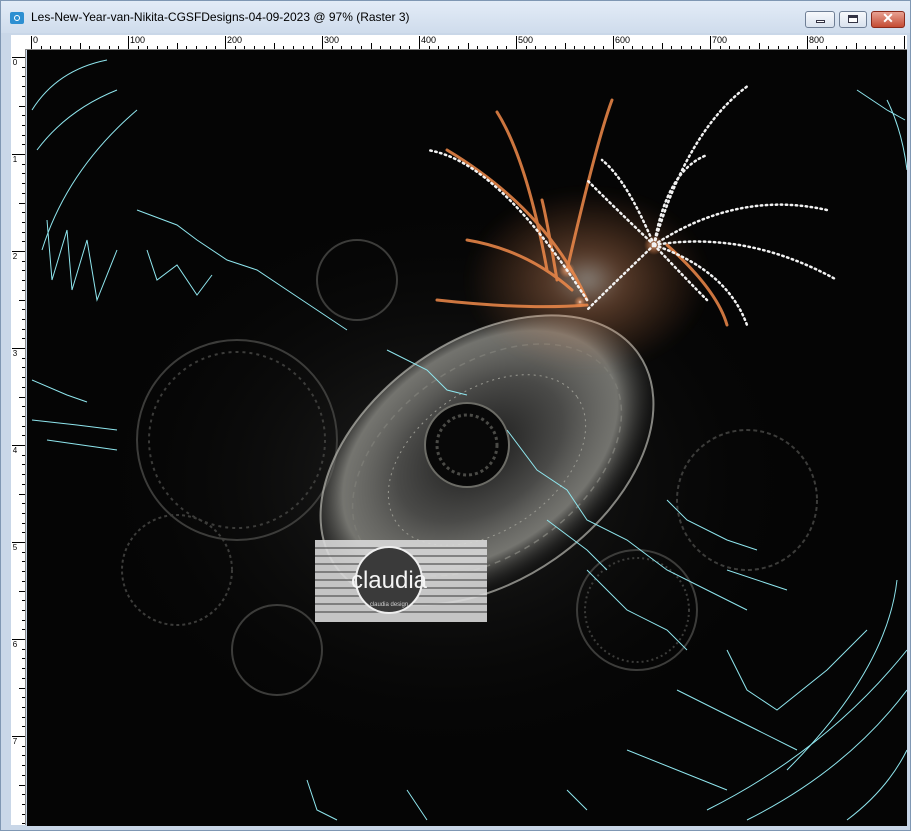 Image resolution: width=911 pixels, height=831 pixels. I want to click on maximize-button, so click(853, 19).